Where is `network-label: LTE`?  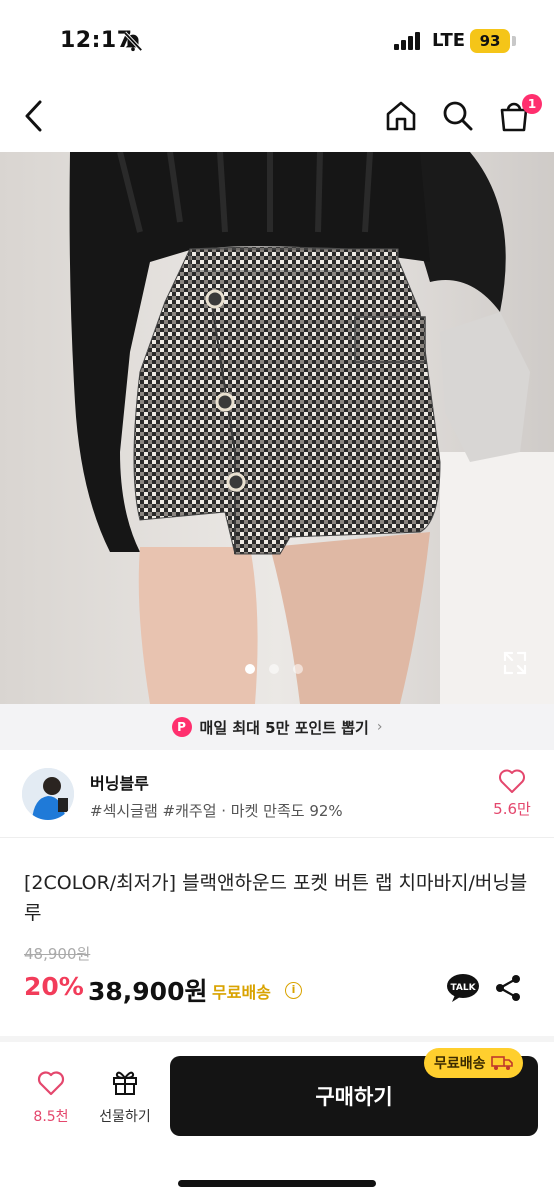 network-label: LTE is located at coordinates (449, 40).